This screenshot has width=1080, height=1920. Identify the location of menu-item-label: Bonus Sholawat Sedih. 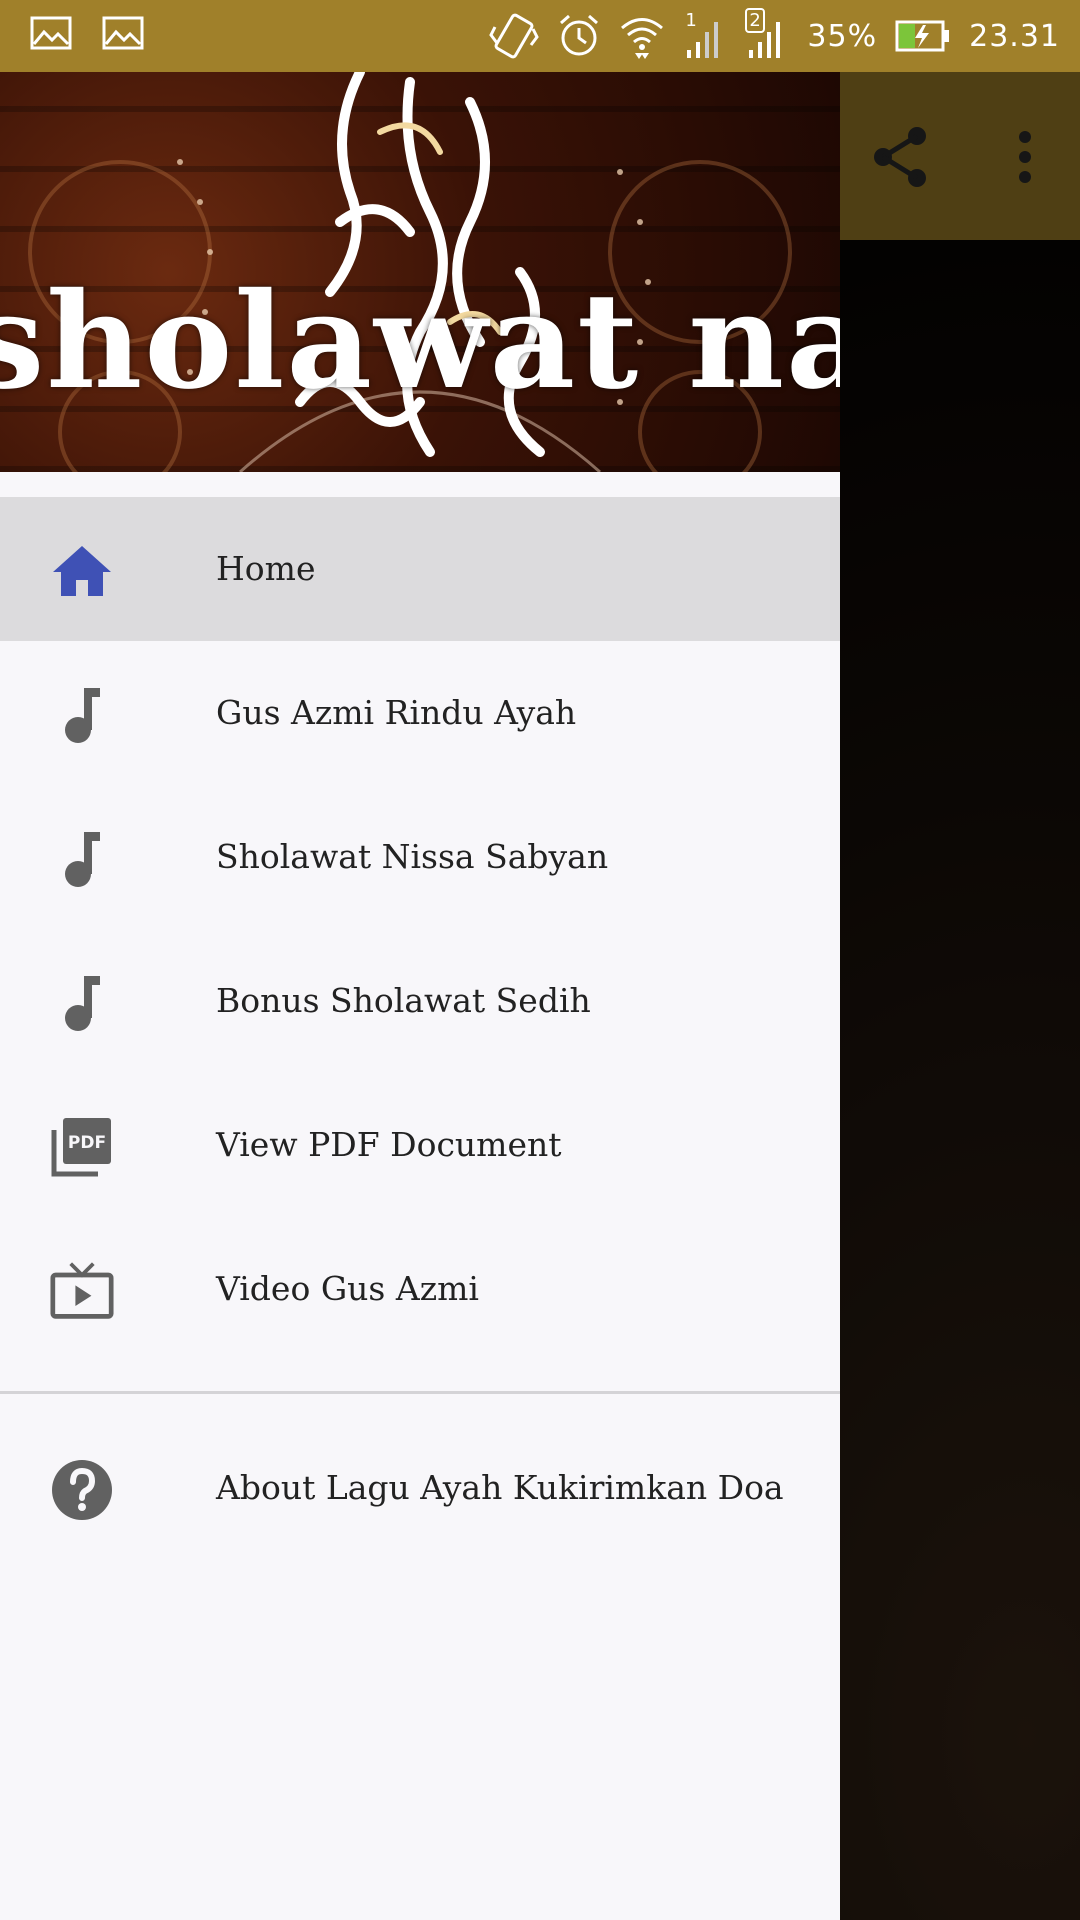
(403, 1000).